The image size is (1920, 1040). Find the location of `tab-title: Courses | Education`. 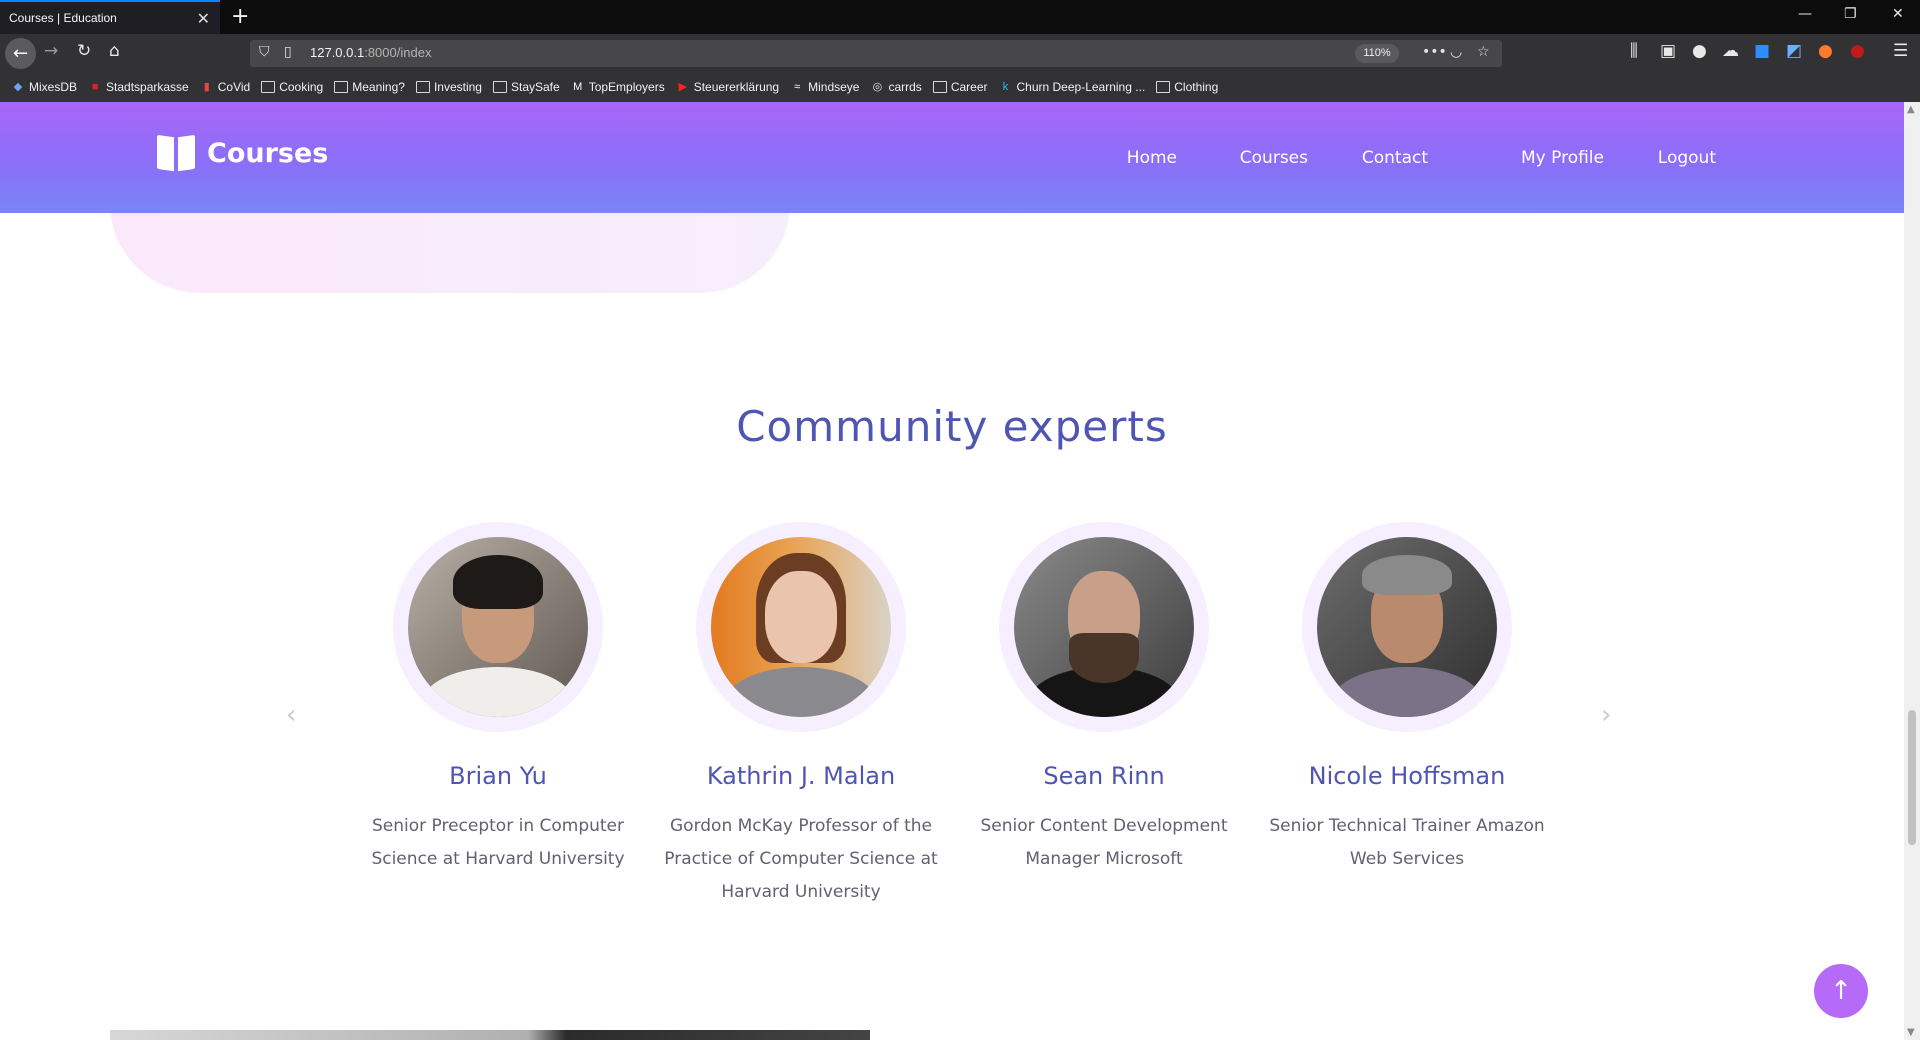

tab-title: Courses | Education is located at coordinates (63, 18).